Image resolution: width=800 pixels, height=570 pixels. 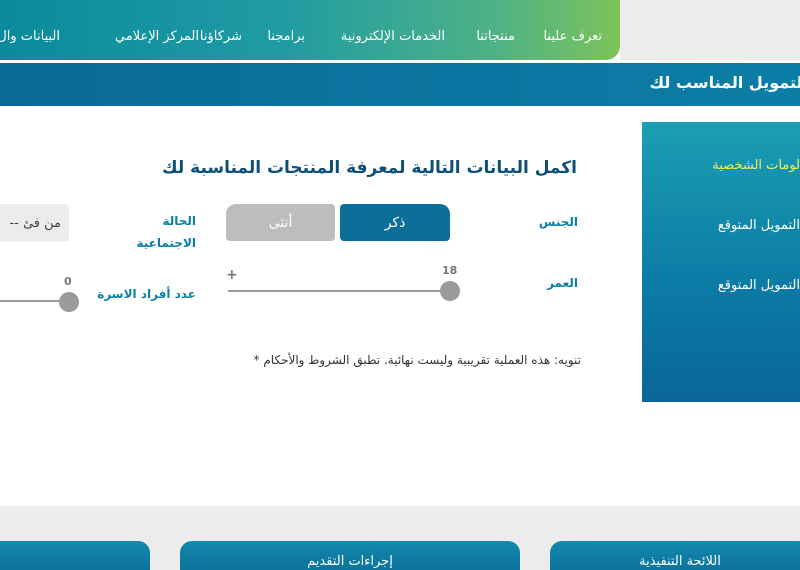 What do you see at coordinates (34, 223) in the screenshot?
I see `marital-status-select: -- من فئ` at bounding box center [34, 223].